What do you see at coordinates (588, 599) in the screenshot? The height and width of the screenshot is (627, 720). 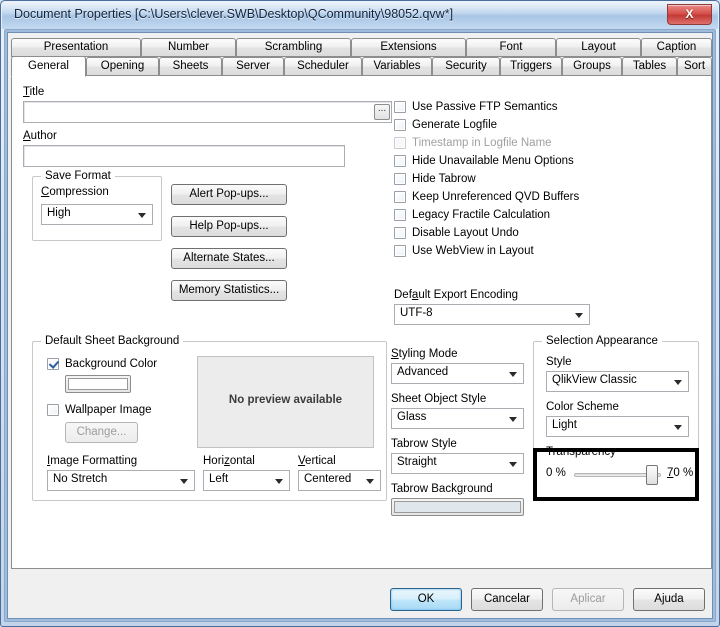 I see `apply-button: Aplicar` at bounding box center [588, 599].